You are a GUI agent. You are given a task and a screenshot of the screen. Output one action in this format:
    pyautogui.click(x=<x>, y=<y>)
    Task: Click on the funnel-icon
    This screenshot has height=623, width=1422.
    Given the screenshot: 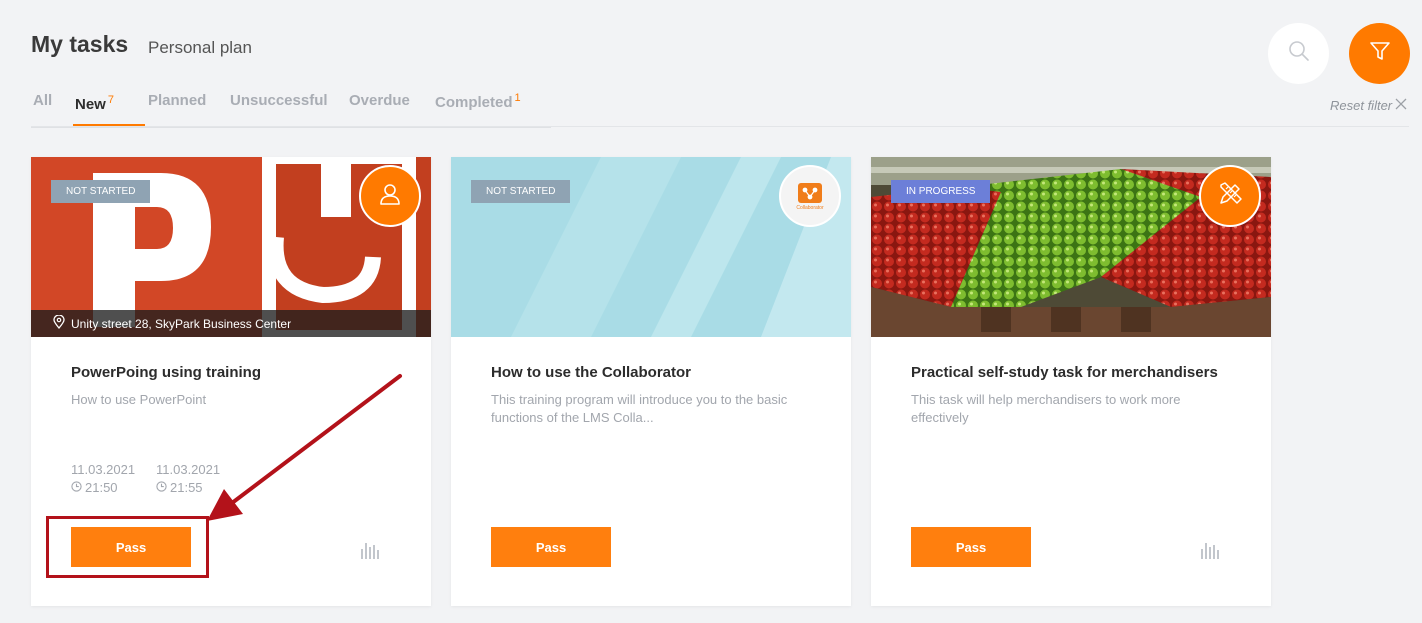 What is the action you would take?
    pyautogui.click(x=1380, y=53)
    